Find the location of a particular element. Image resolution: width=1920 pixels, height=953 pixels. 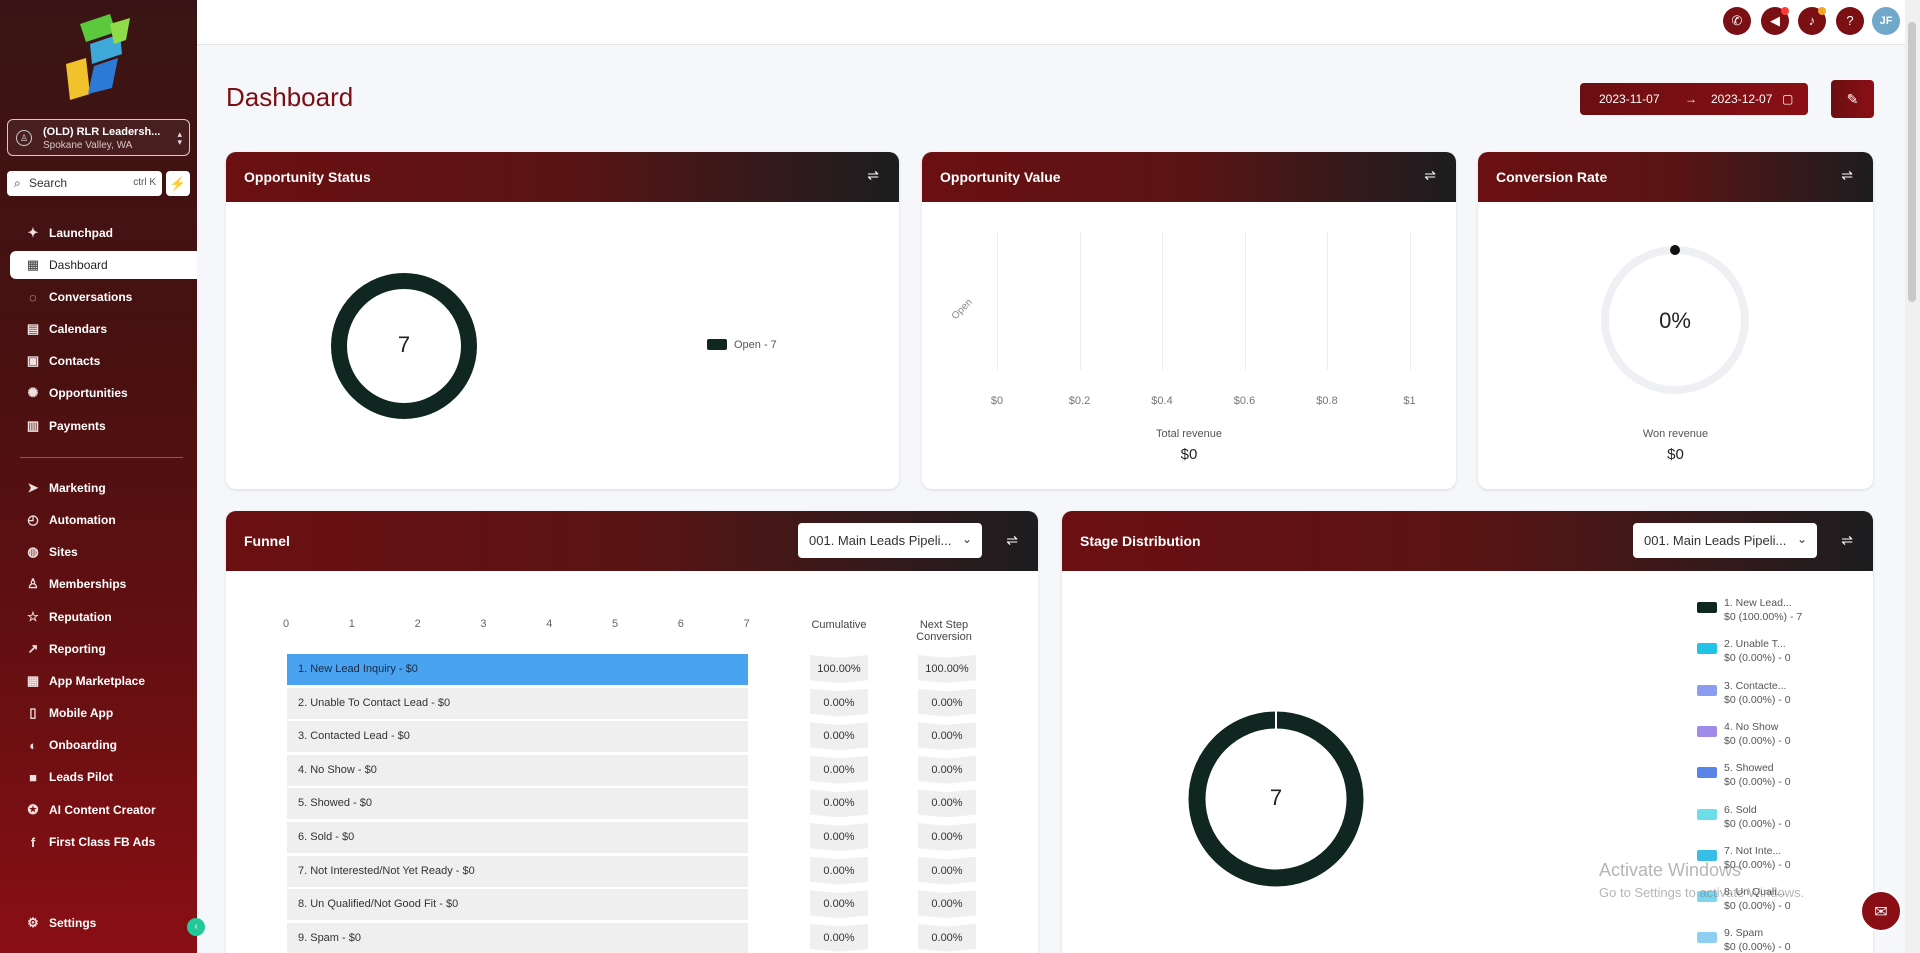

sidebar-item-label: Reputation is located at coordinates (80, 617).